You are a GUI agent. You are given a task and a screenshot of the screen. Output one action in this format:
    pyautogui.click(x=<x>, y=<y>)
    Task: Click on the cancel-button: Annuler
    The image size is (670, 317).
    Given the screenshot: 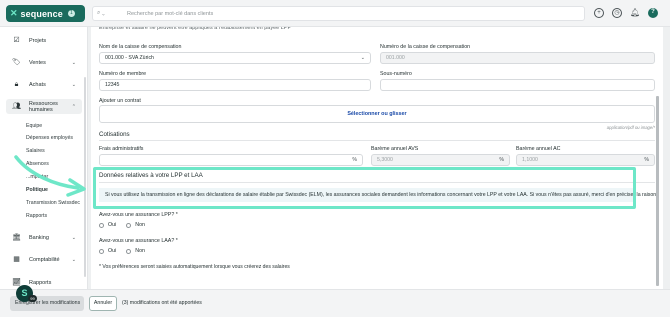 What is the action you would take?
    pyautogui.click(x=103, y=303)
    